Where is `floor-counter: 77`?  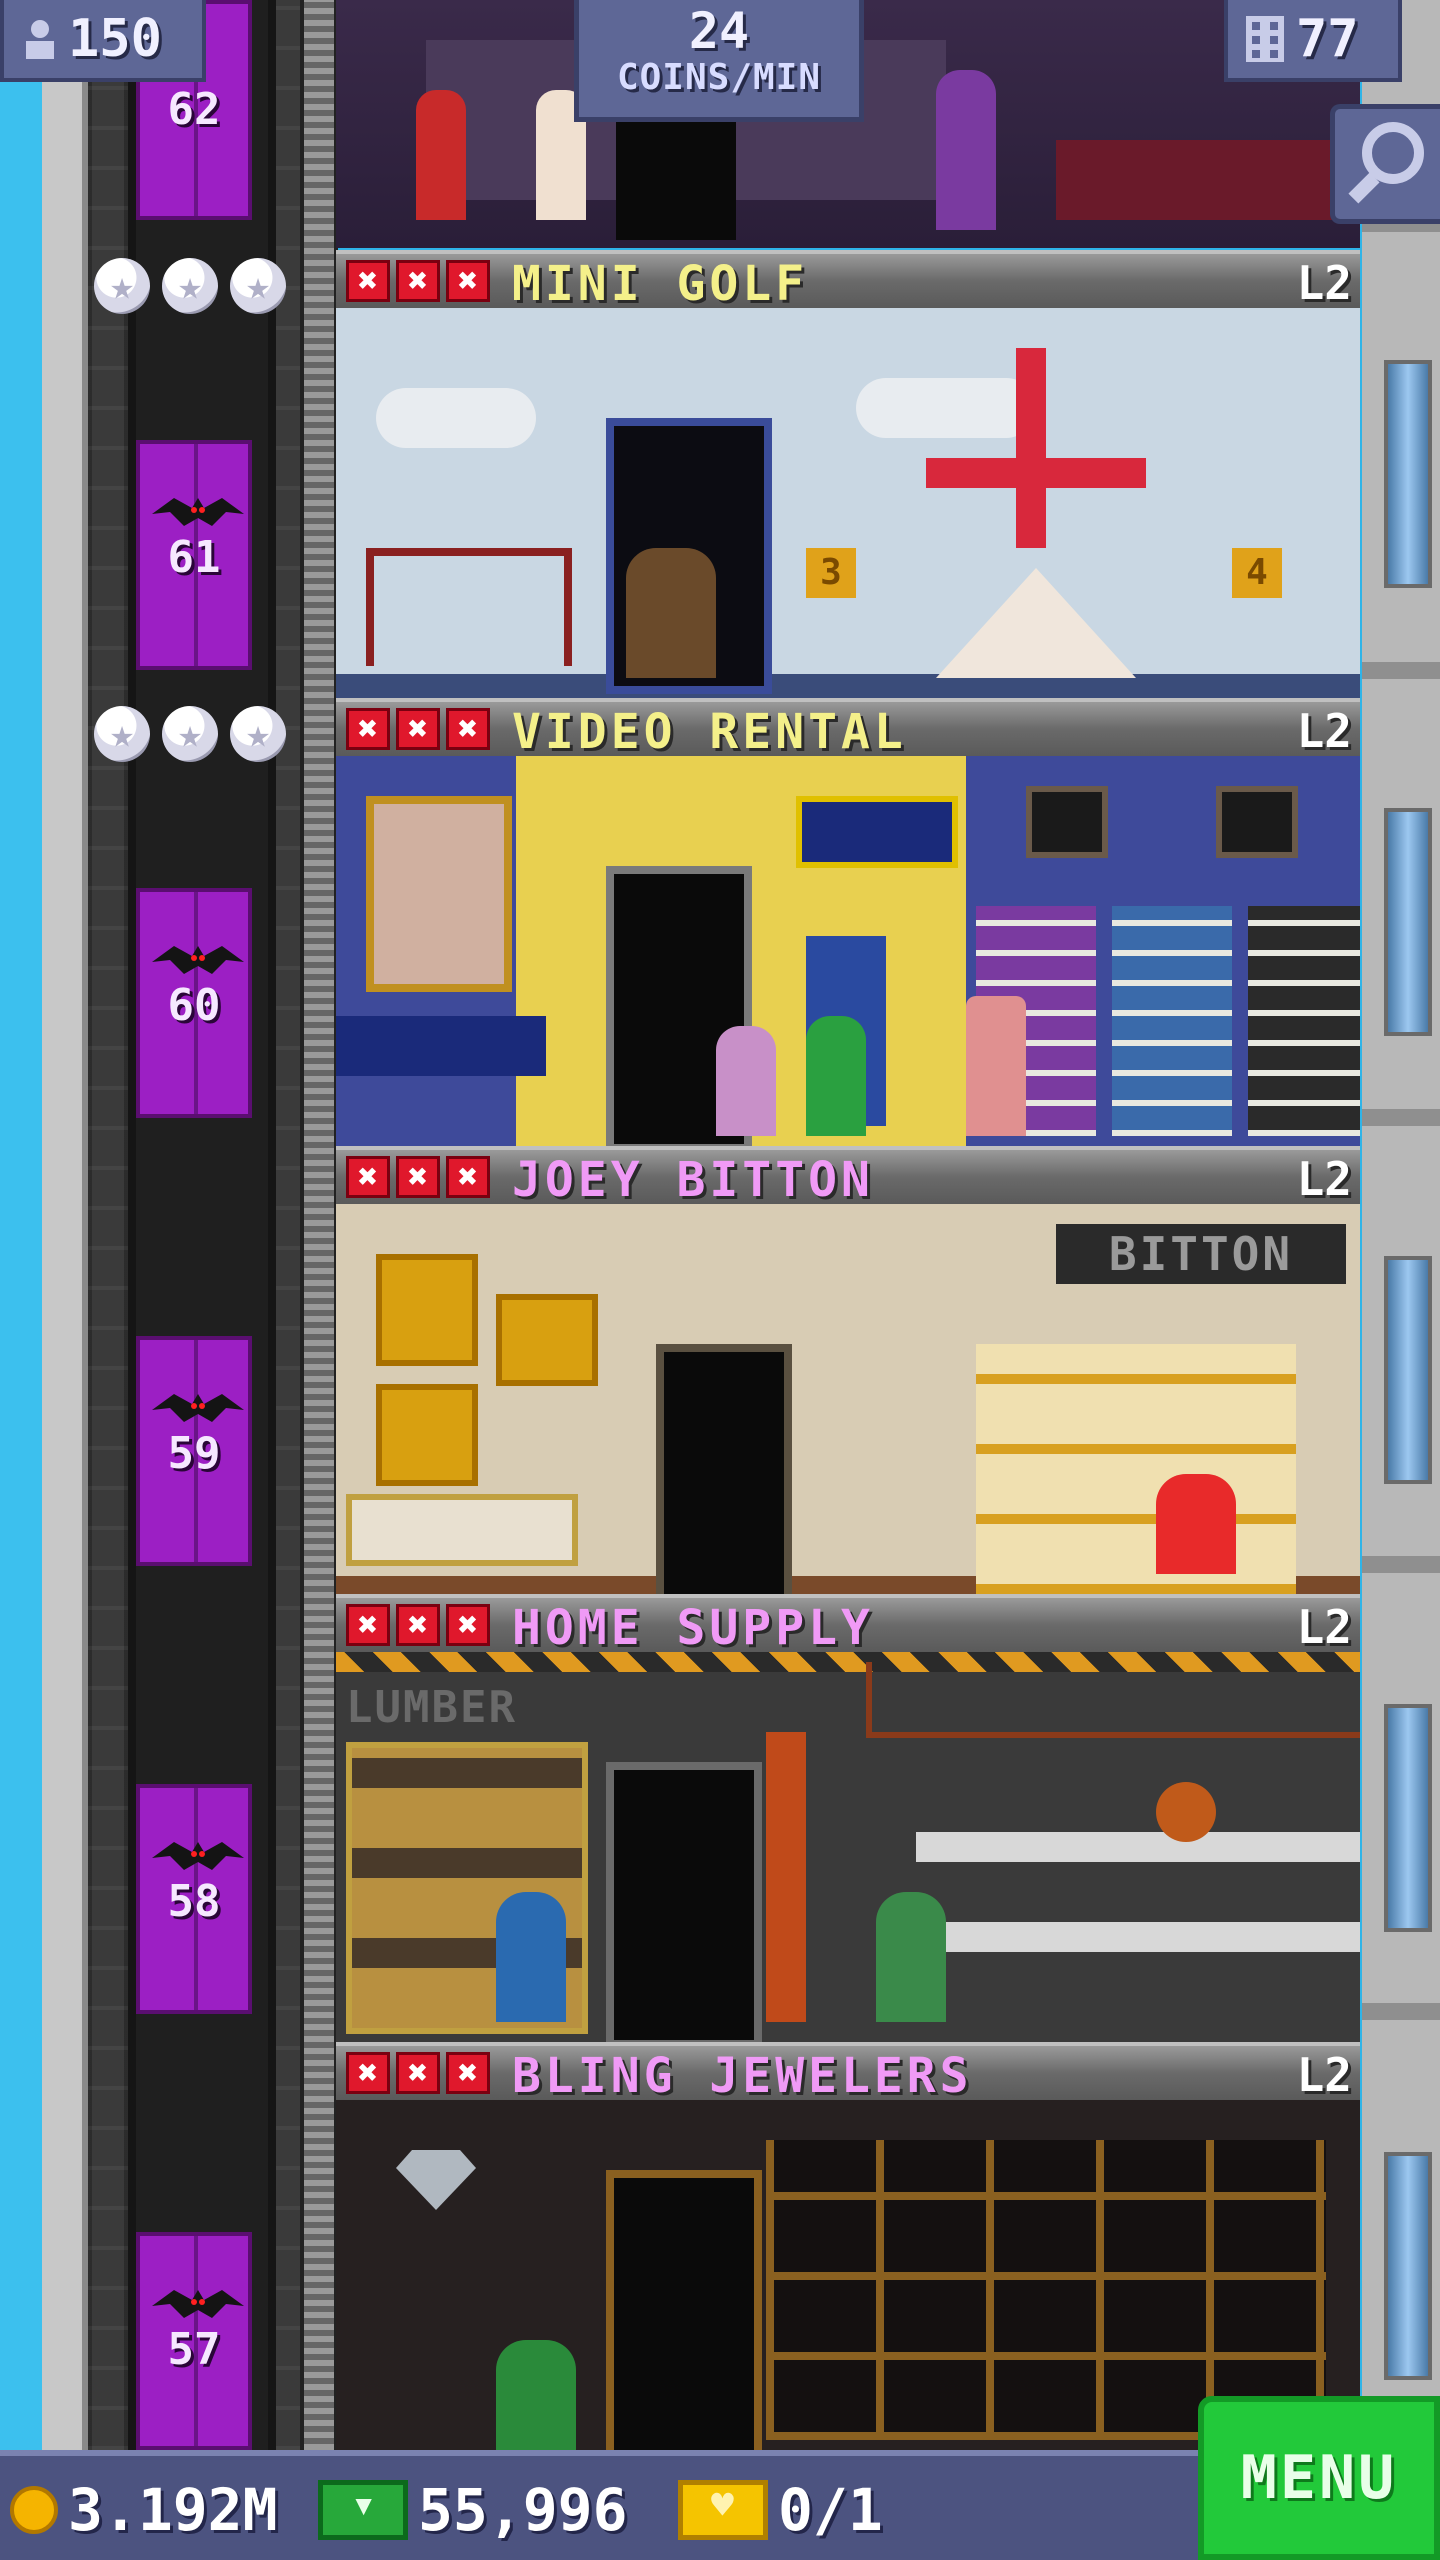 floor-counter: 77 is located at coordinates (1313, 41).